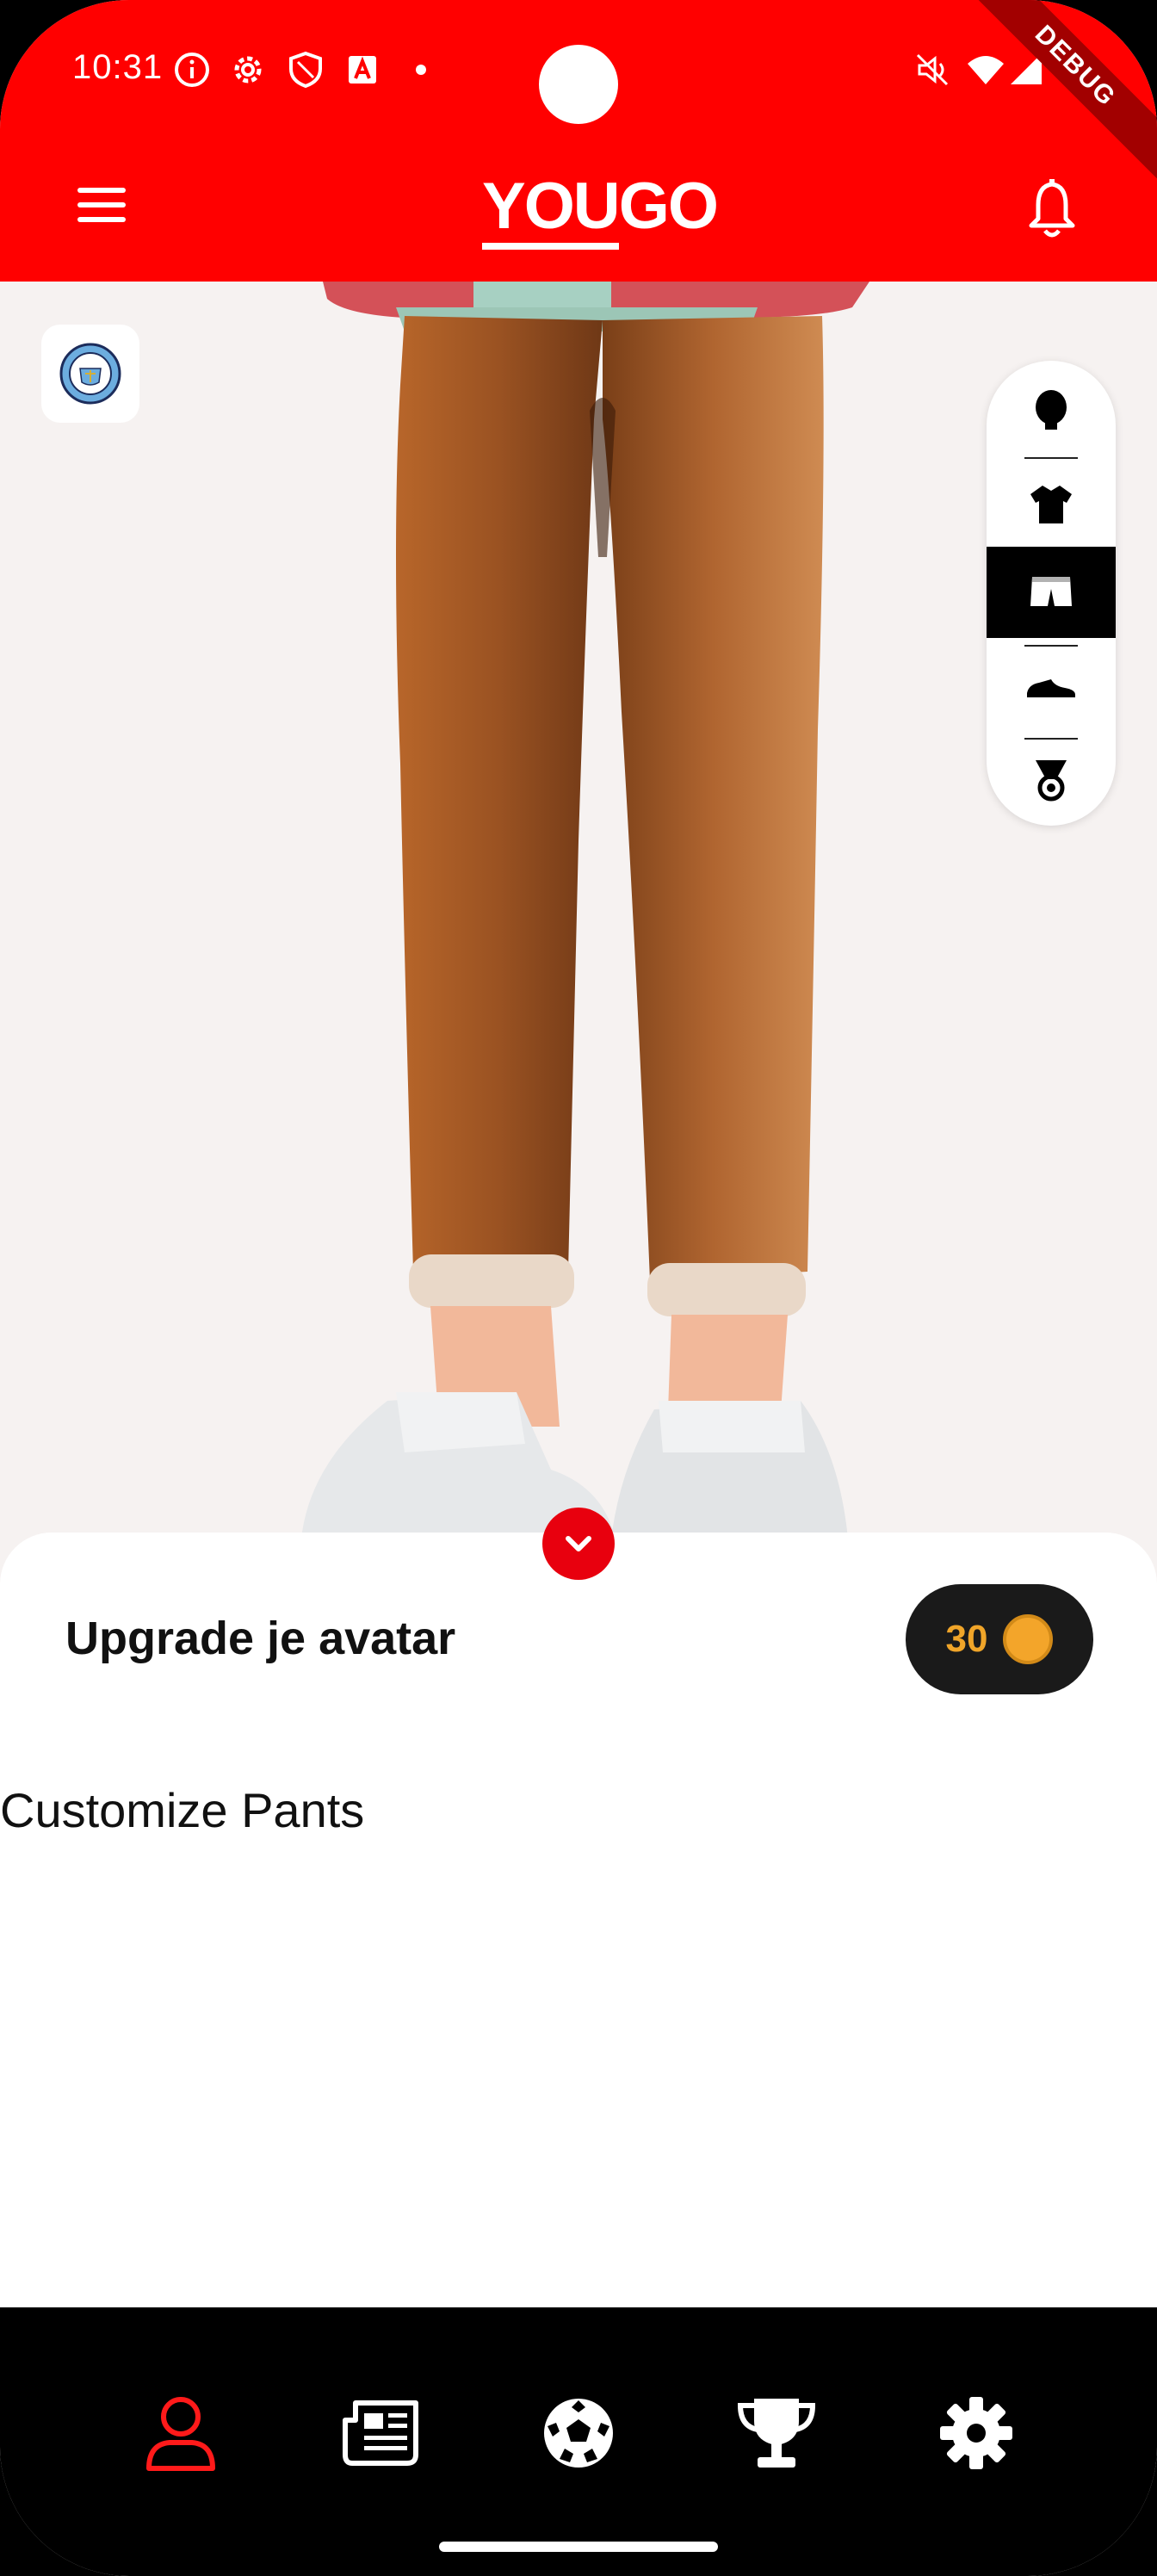 The image size is (1157, 2576). I want to click on notifications-button, so click(1052, 210).